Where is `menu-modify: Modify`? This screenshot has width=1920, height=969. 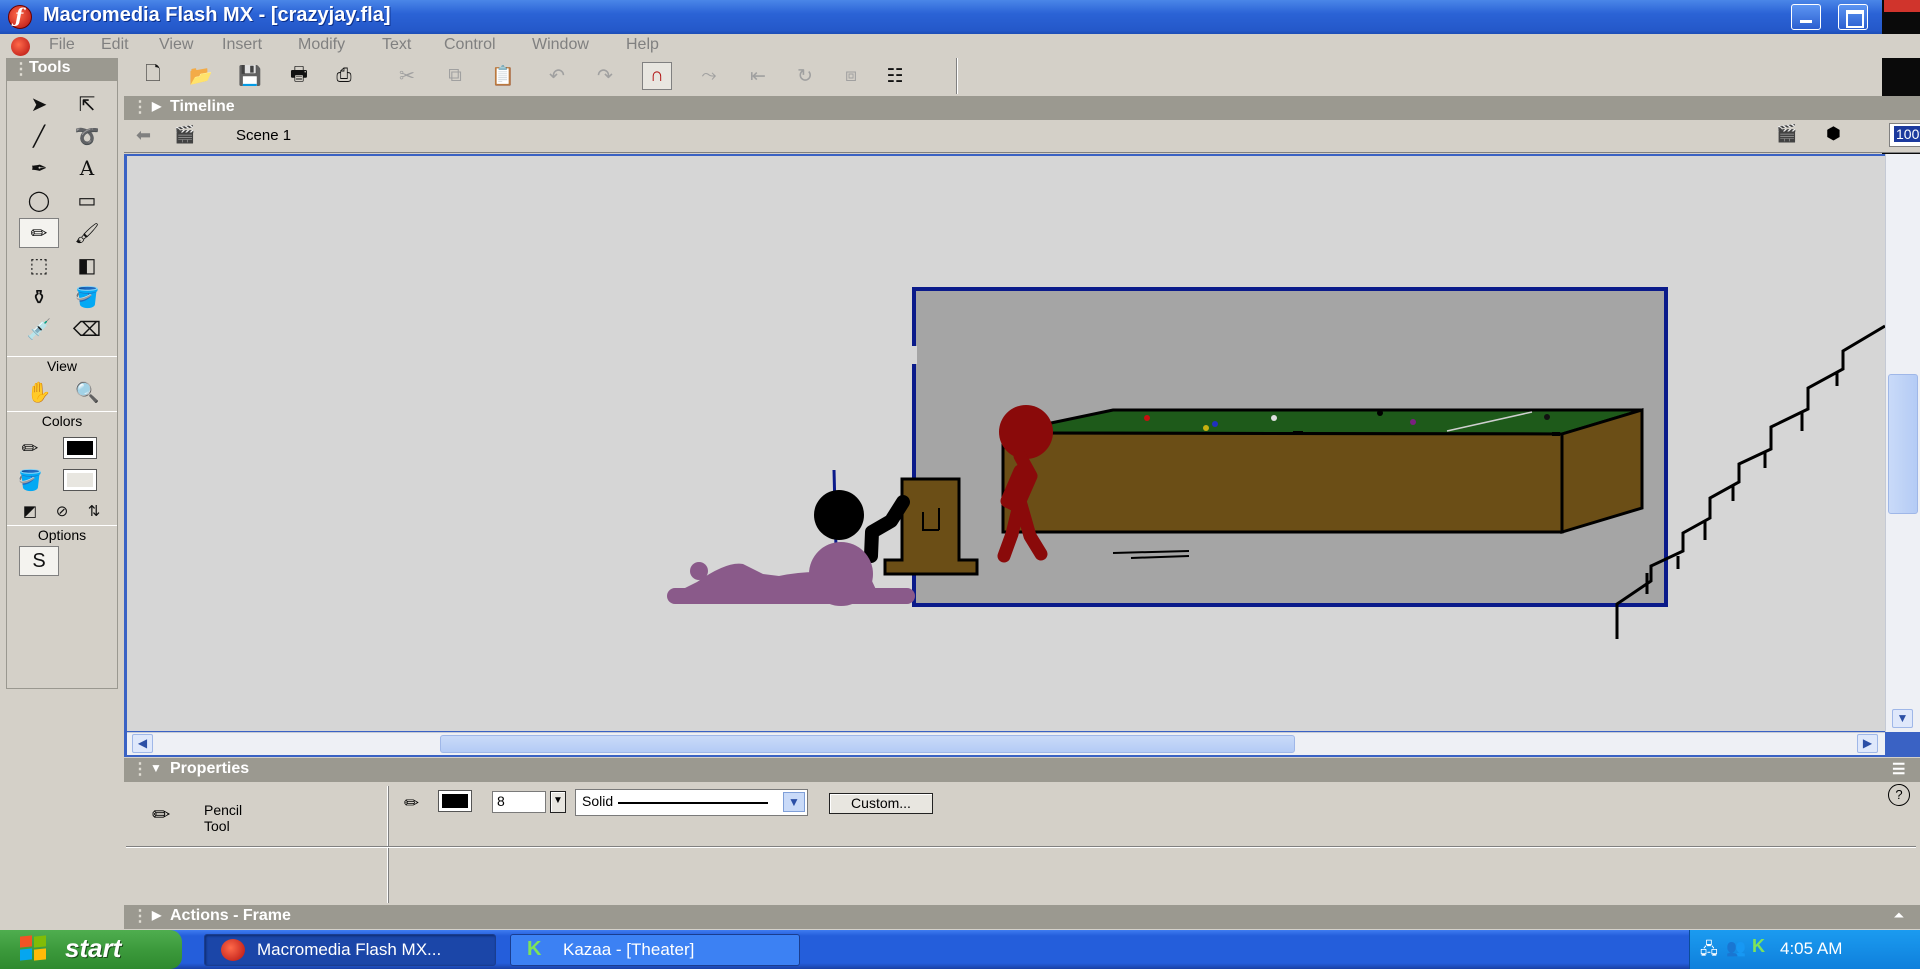
menu-modify: Modify is located at coordinates (321, 45).